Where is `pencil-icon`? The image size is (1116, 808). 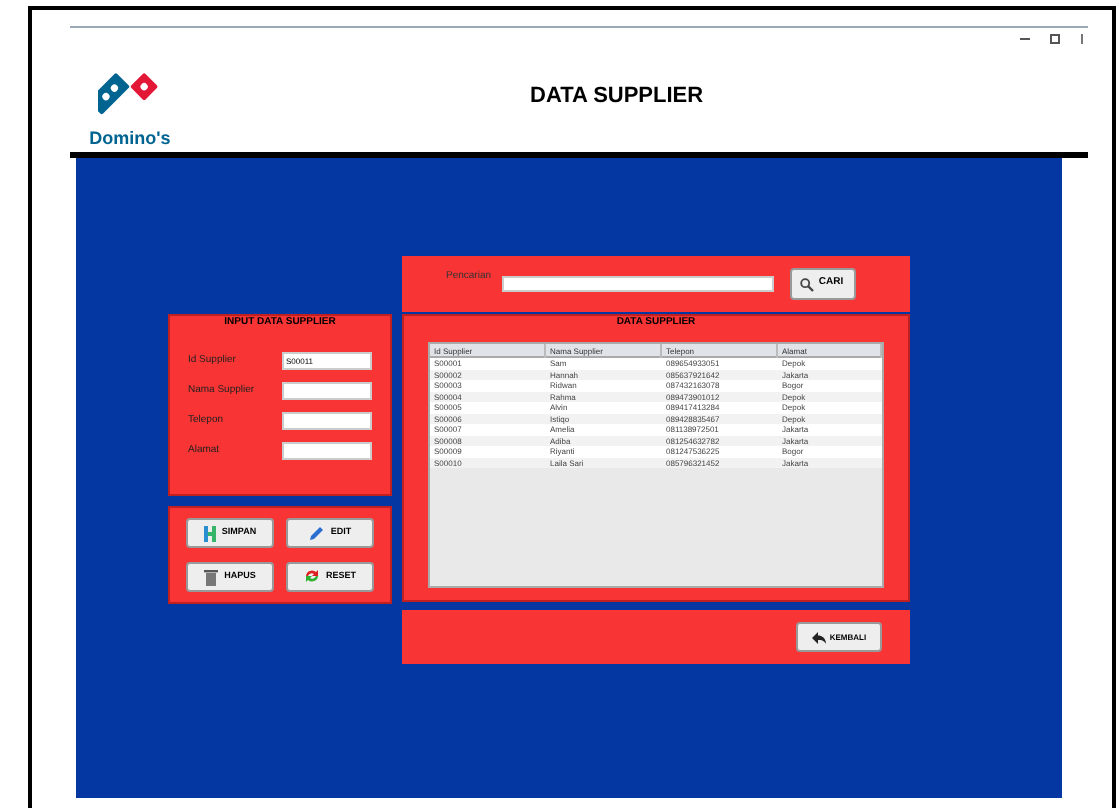 pencil-icon is located at coordinates (316, 533).